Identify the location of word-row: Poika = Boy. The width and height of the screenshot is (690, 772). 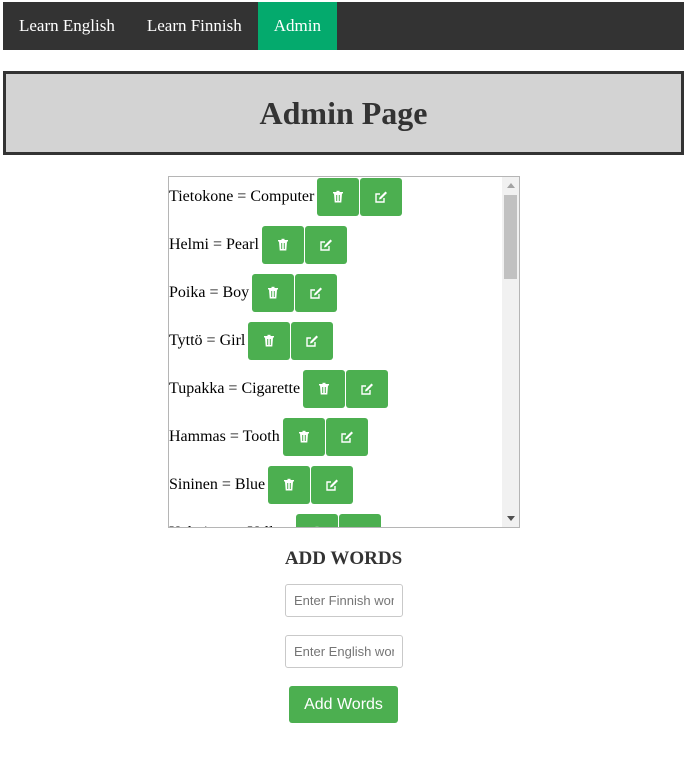
(335, 293).